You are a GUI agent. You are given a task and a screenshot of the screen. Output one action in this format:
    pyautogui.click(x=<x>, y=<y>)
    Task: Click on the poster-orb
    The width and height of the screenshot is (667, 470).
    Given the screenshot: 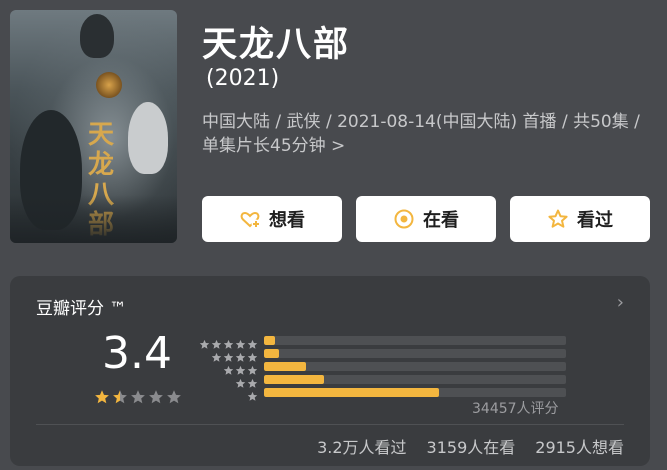 What is the action you would take?
    pyautogui.click(x=109, y=85)
    